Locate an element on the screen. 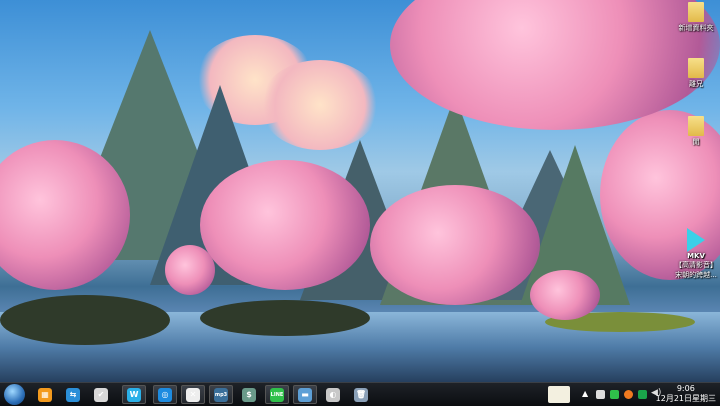 The width and height of the screenshot is (720, 406). file-transfer-icon: ⇆ is located at coordinates (73, 394).